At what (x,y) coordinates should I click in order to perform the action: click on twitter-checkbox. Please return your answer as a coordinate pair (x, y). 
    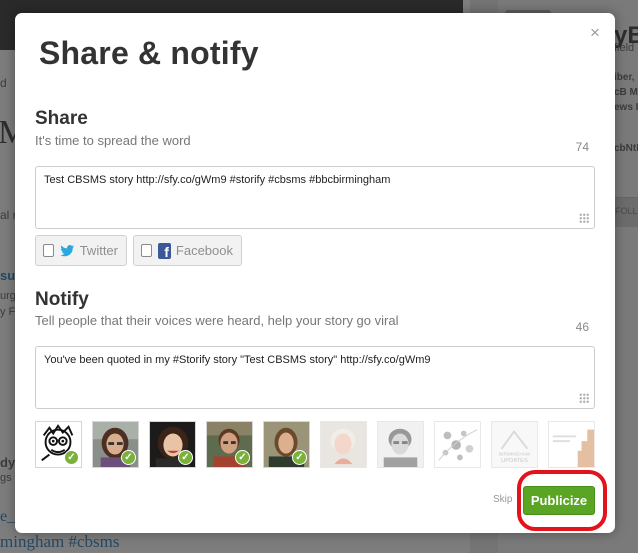
    Looking at the image, I should click on (48, 250).